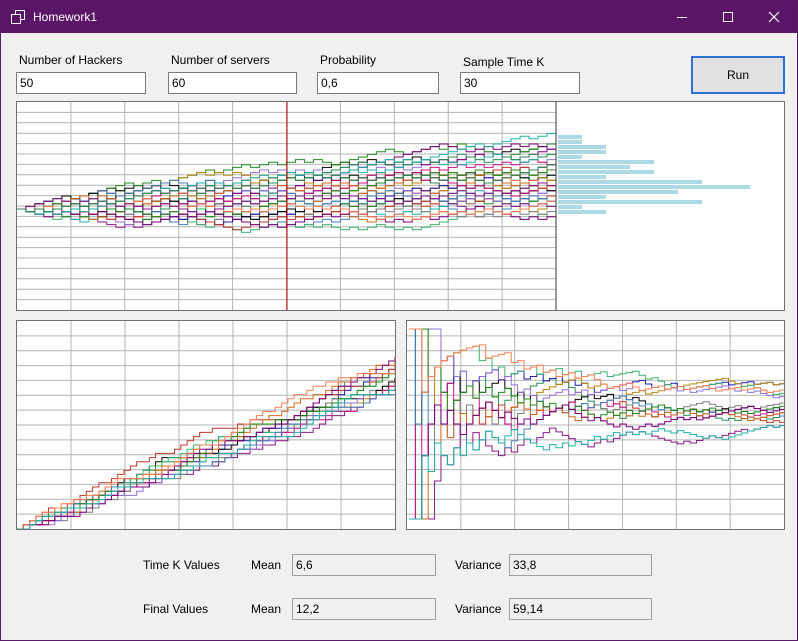 This screenshot has height=641, width=798. I want to click on final-variance-label: Variance, so click(478, 609).